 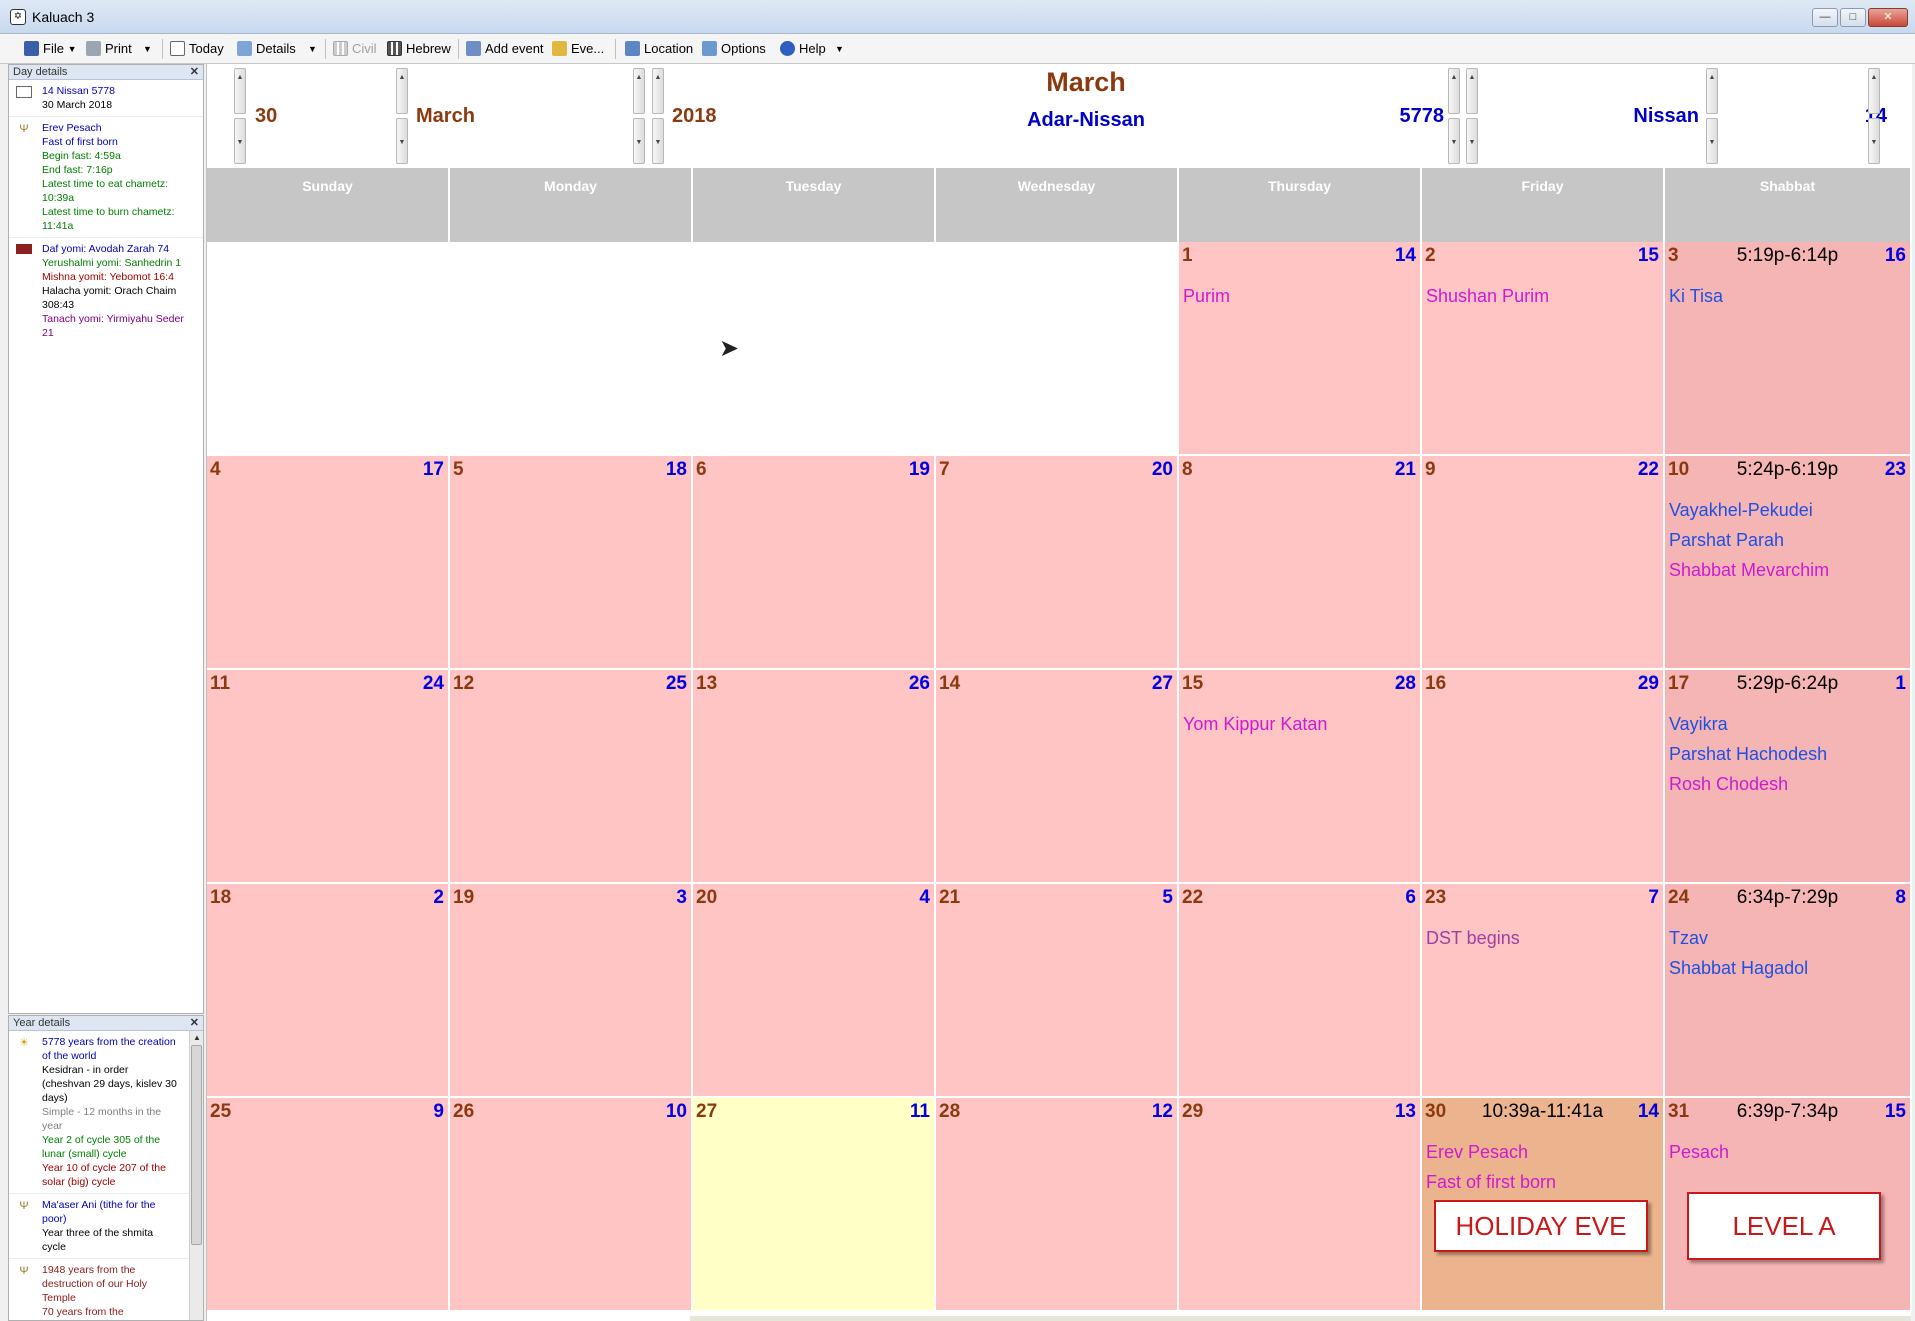 I want to click on day-cell: 6 19, so click(x=814, y=563).